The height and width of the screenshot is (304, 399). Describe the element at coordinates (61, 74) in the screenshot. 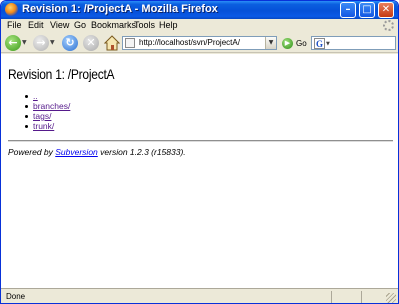

I see `page-title: Revision 1: /ProjectA` at that location.